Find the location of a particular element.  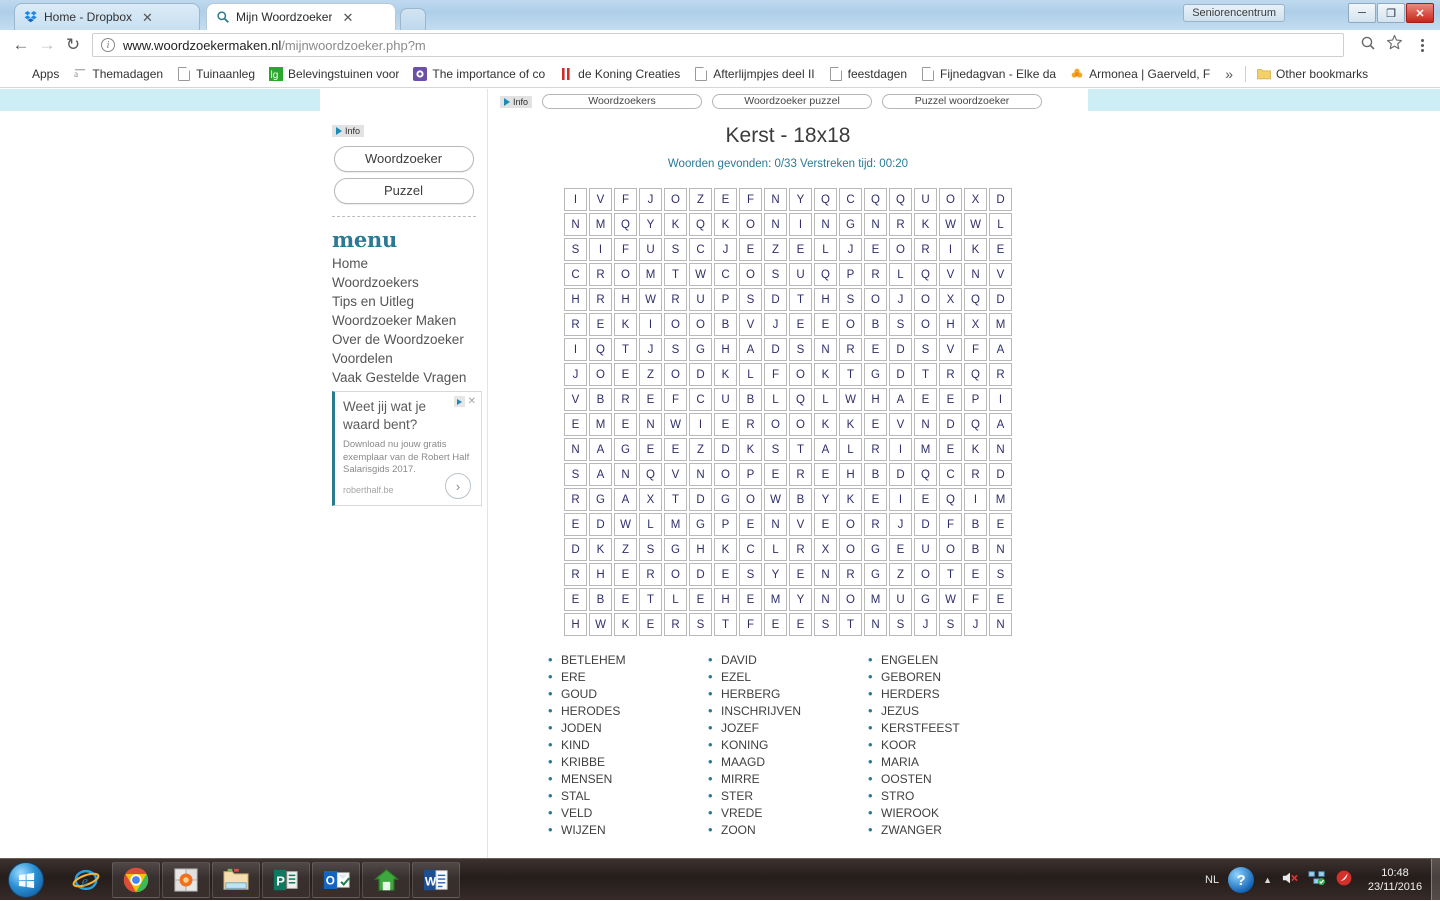

taskbar-word: W is located at coordinates (436, 880).